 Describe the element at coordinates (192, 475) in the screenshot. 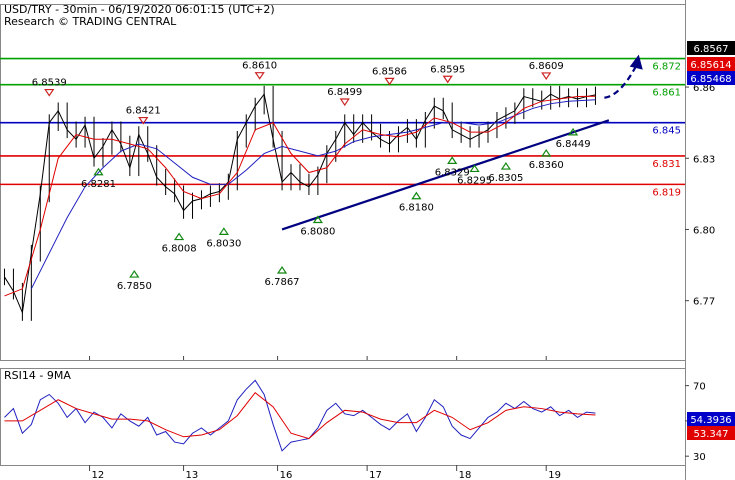

I see `x-day-tick-label: 13` at that location.